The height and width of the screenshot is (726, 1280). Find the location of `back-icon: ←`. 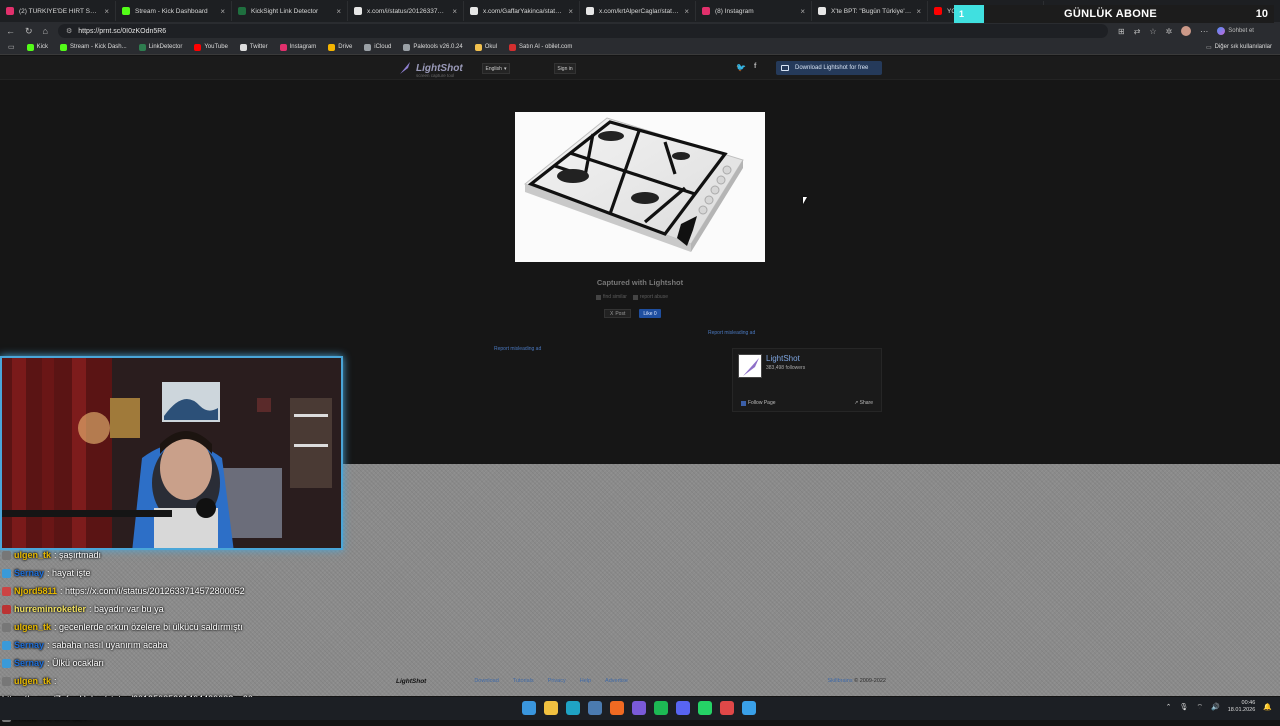

back-icon: ← is located at coordinates (10, 31).